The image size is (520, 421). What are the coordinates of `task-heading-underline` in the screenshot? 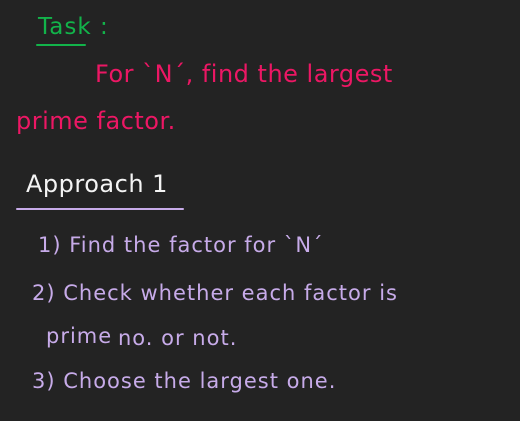 It's located at (61, 45).